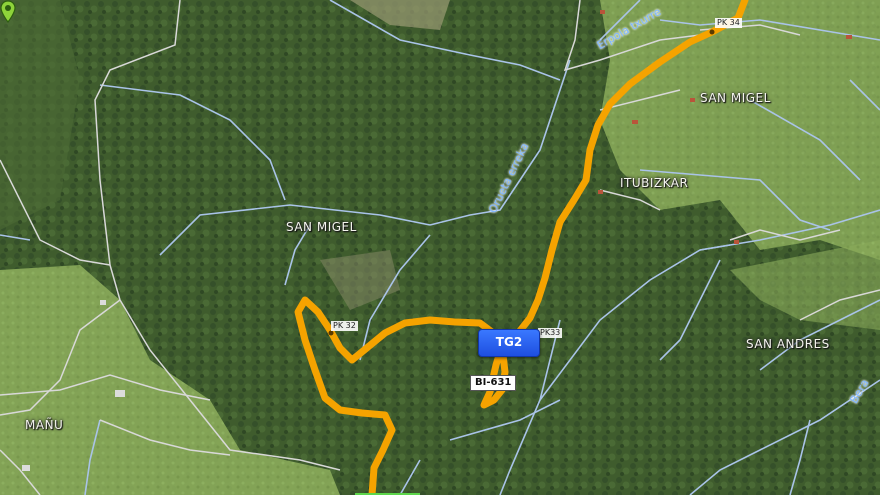 This screenshot has width=880, height=495. I want to click on pk34-marker-dot, so click(712, 32).